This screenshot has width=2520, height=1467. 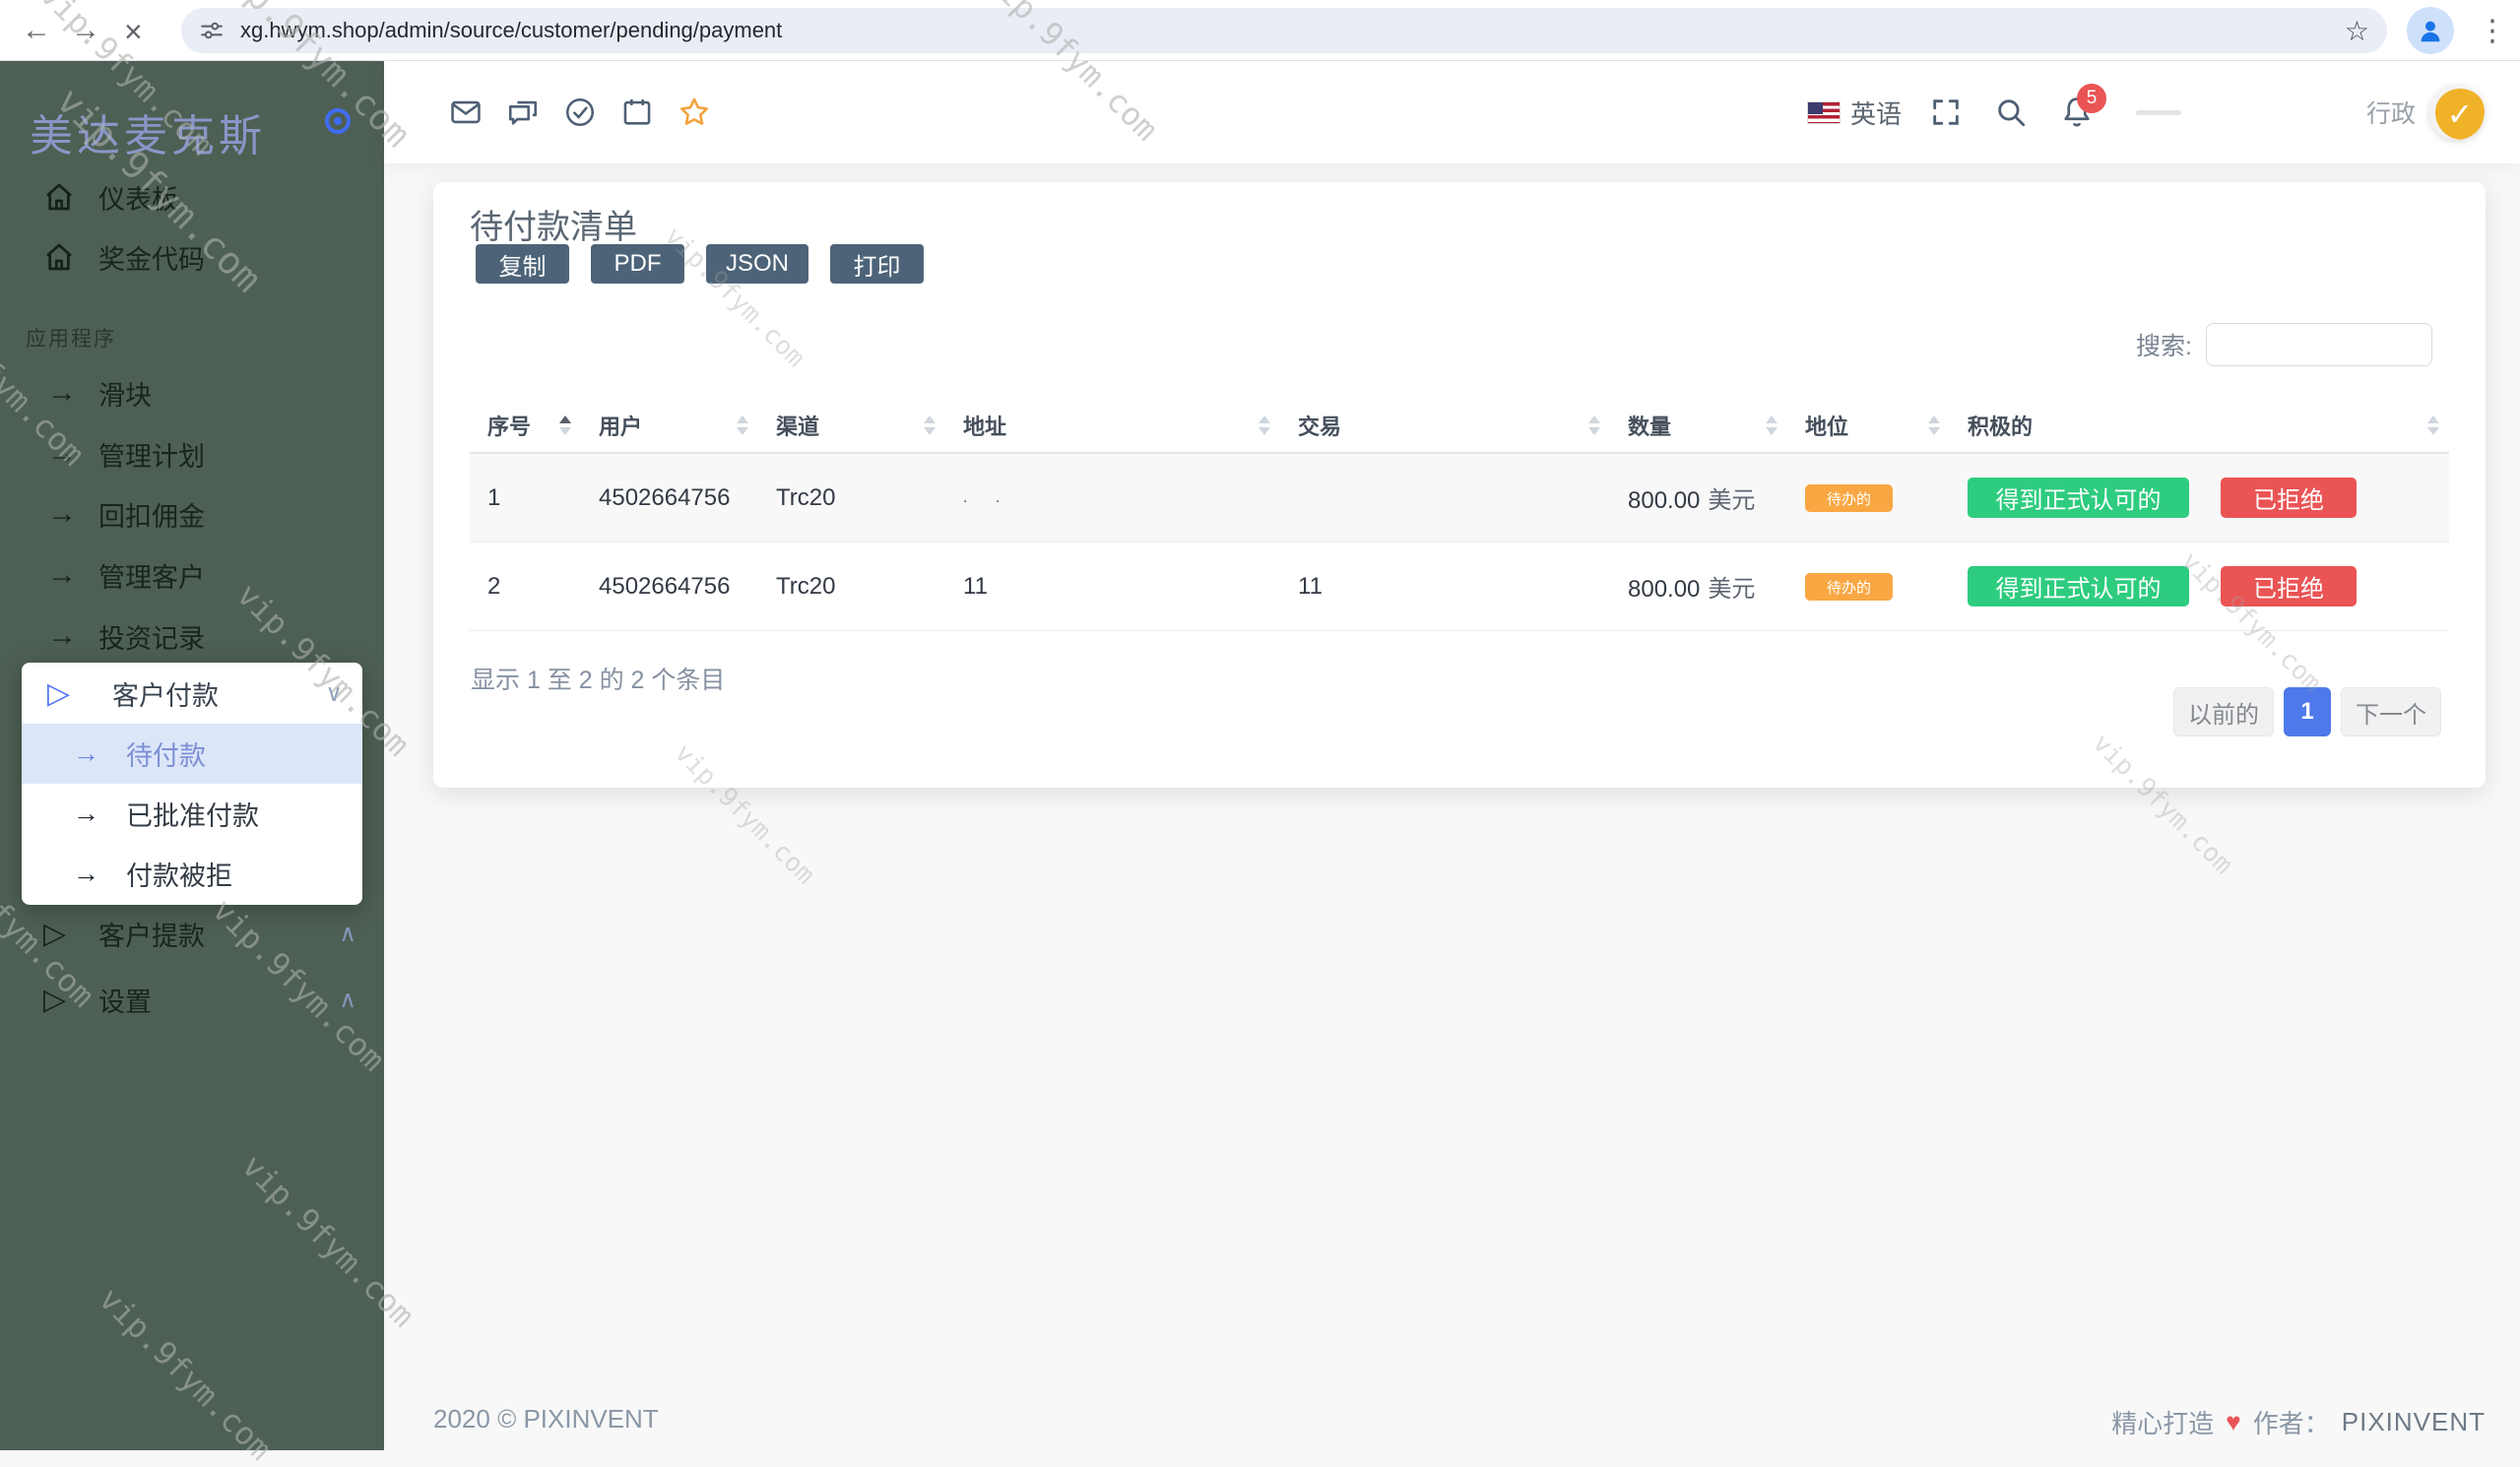 I want to click on footer-author-link: PIXINVENT, so click(x=2414, y=1422).